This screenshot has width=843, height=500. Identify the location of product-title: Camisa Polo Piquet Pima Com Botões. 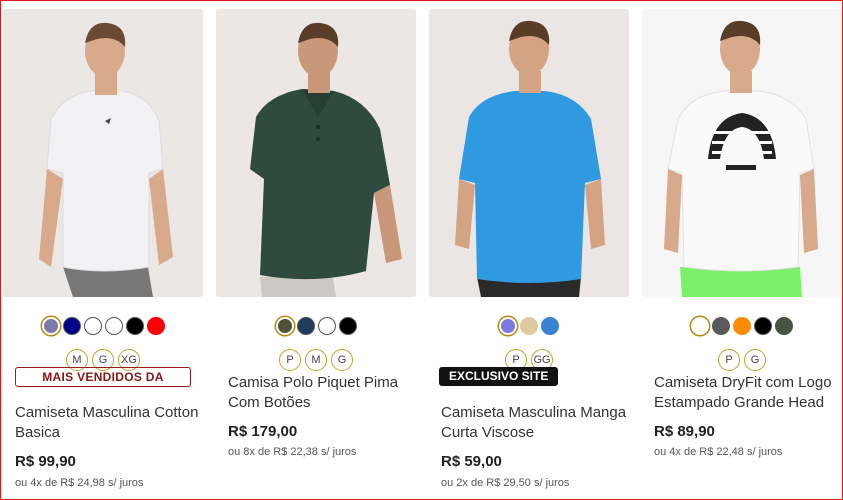
(321, 393).